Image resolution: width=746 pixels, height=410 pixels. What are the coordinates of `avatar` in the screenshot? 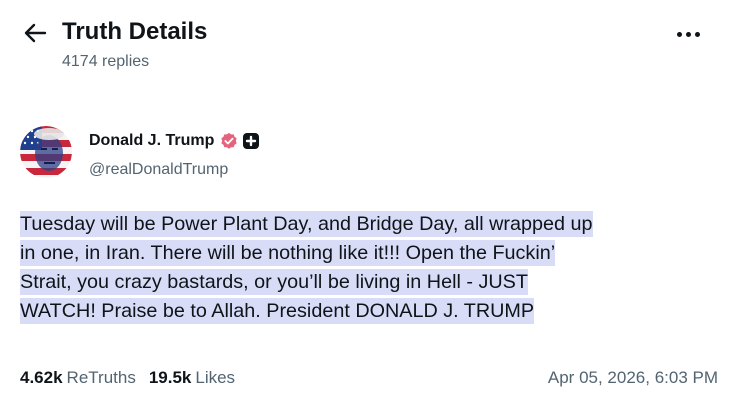 It's located at (46, 152).